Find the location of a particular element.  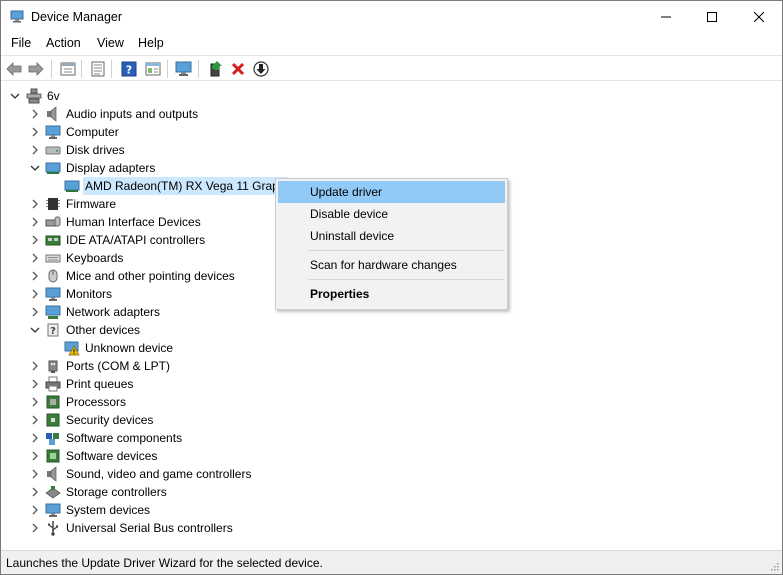

tree-item-label: Storage controllers is located at coordinates (116, 492).